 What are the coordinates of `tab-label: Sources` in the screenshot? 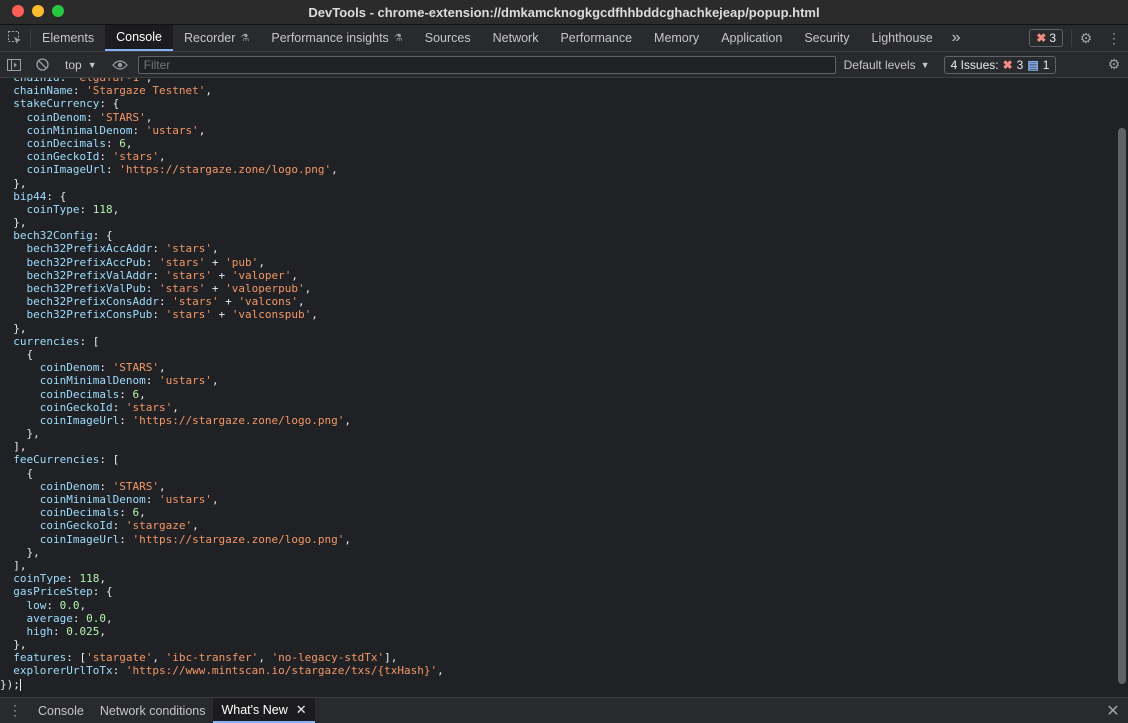 It's located at (447, 38).